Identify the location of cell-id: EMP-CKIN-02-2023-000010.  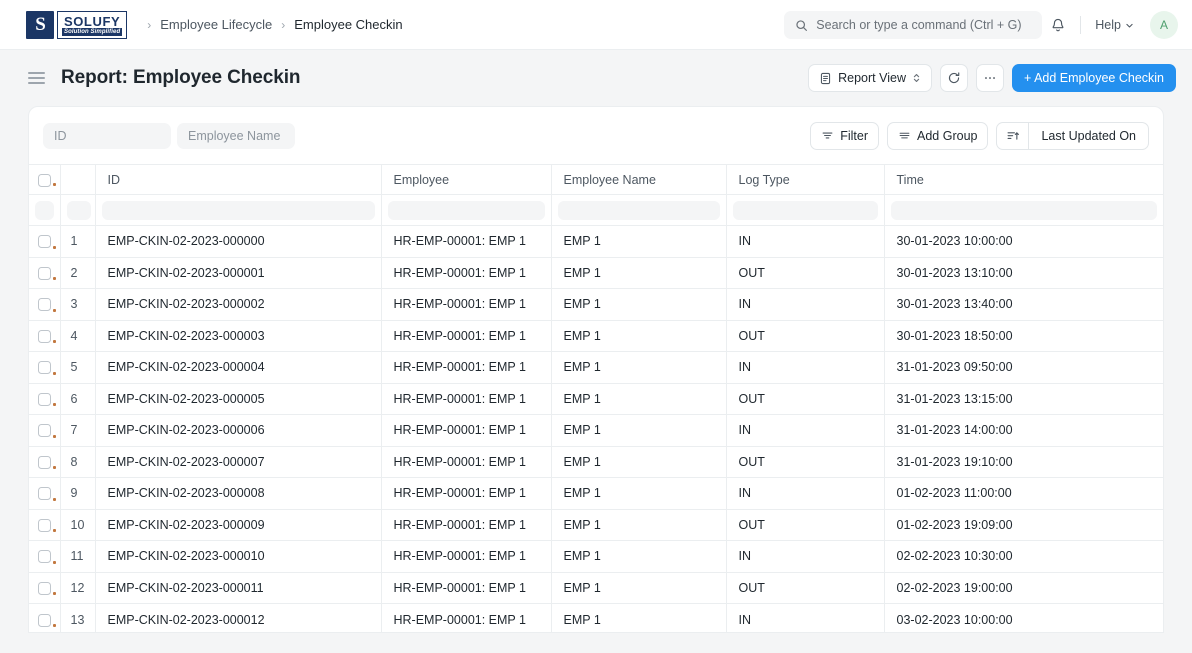
(238, 556).